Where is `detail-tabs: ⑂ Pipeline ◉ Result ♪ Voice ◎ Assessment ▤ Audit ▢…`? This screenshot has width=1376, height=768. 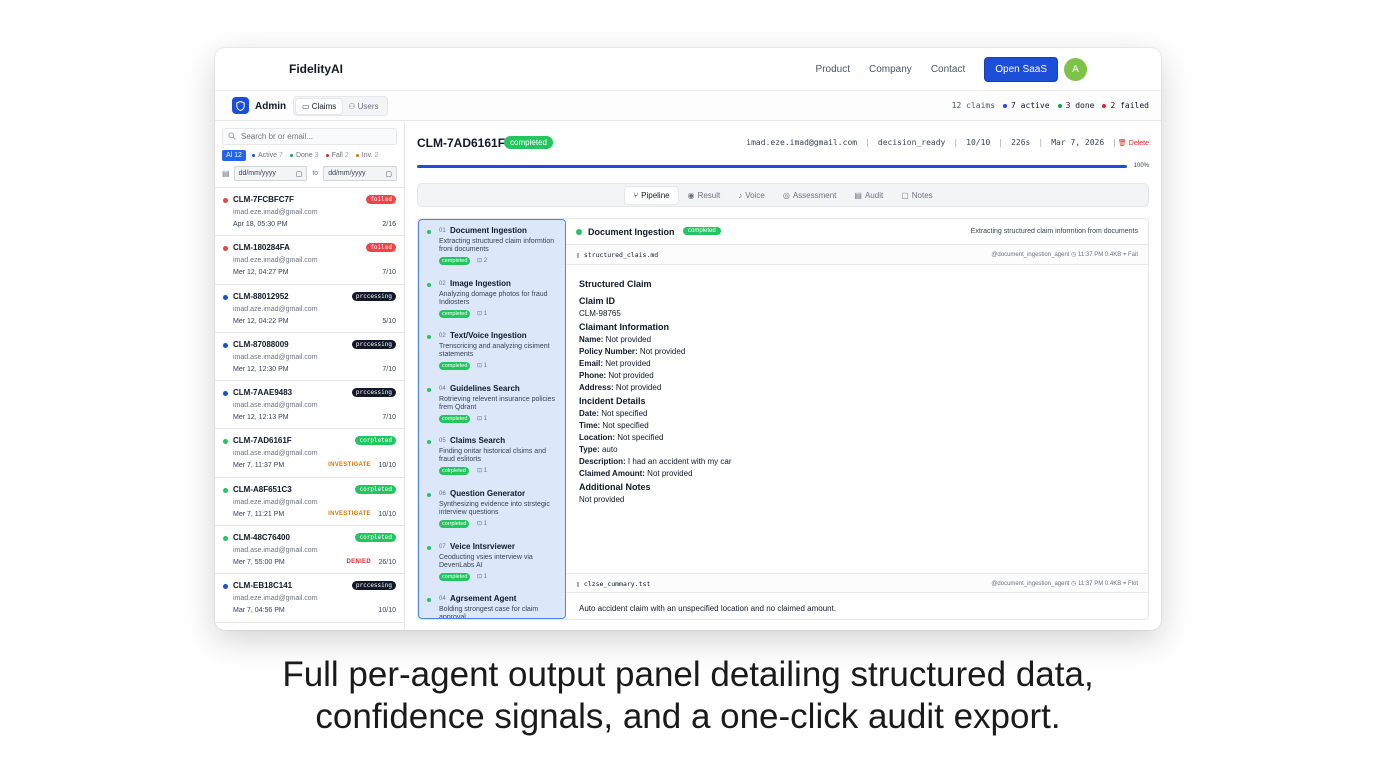 detail-tabs: ⑂ Pipeline ◉ Result ♪ Voice ◎ Assessment ▤ Audit ▢… is located at coordinates (783, 195).